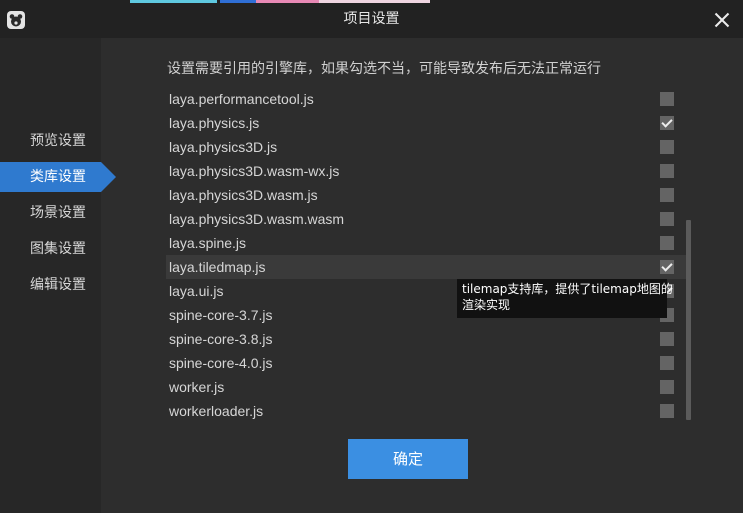 Image resolution: width=743 pixels, height=513 pixels. Describe the element at coordinates (426, 387) in the screenshot. I see `library-row: worker.js` at that location.